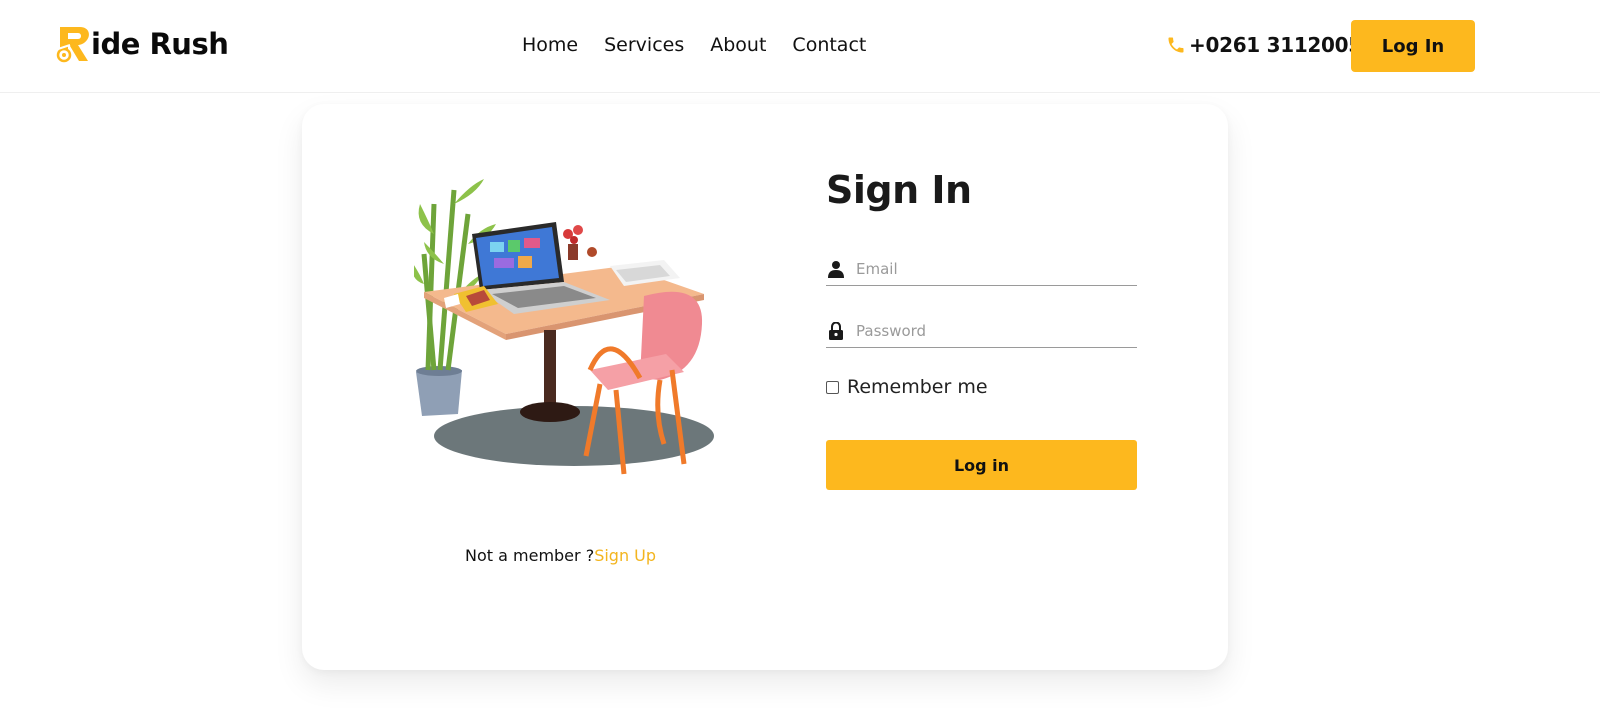 The width and height of the screenshot is (1600, 722). I want to click on phone-icon, so click(1176, 45).